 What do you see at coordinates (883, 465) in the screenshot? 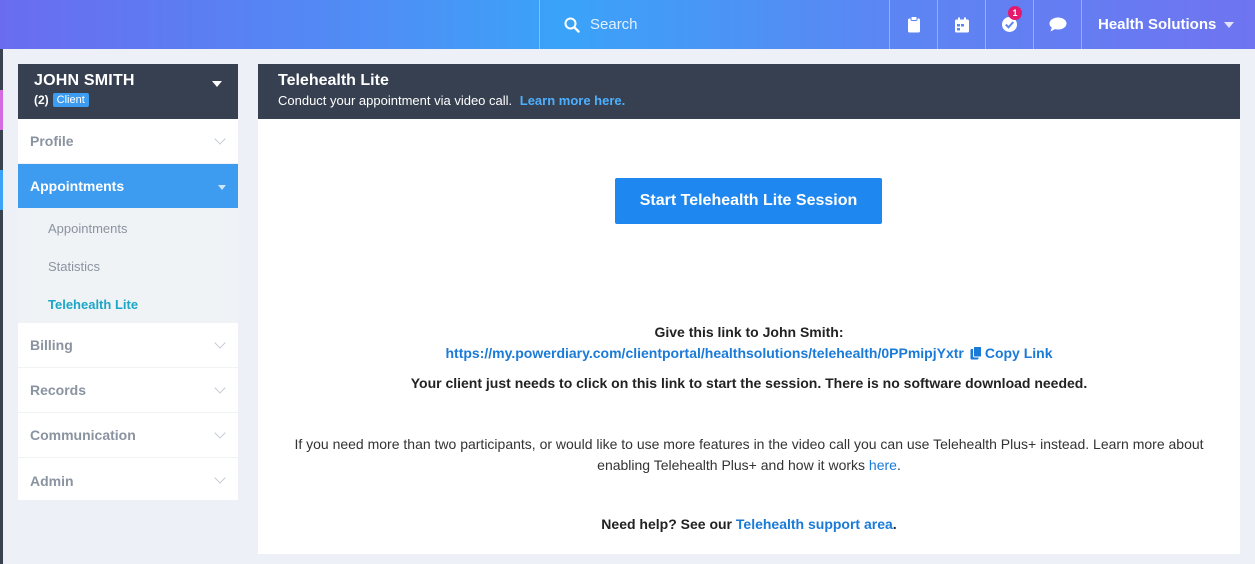
I see `telehealth-plus-link: here` at bounding box center [883, 465].